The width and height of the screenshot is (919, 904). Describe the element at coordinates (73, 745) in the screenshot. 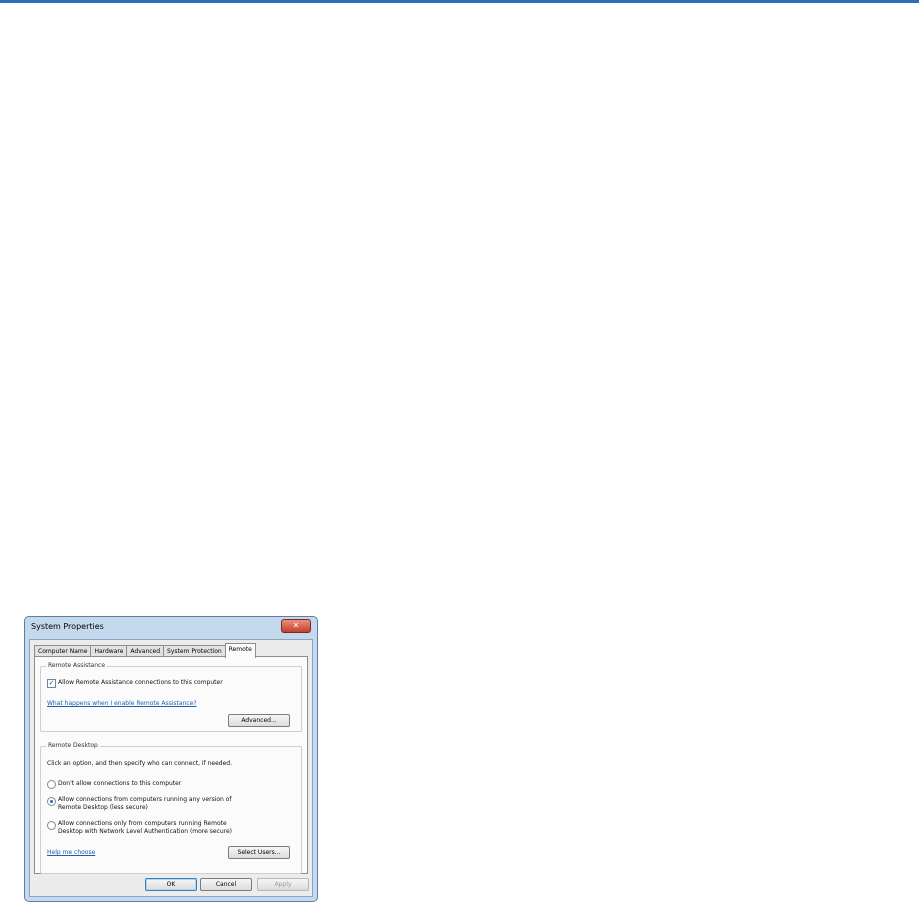

I see `remote-desktop-group-label: Remote Desktop` at that location.